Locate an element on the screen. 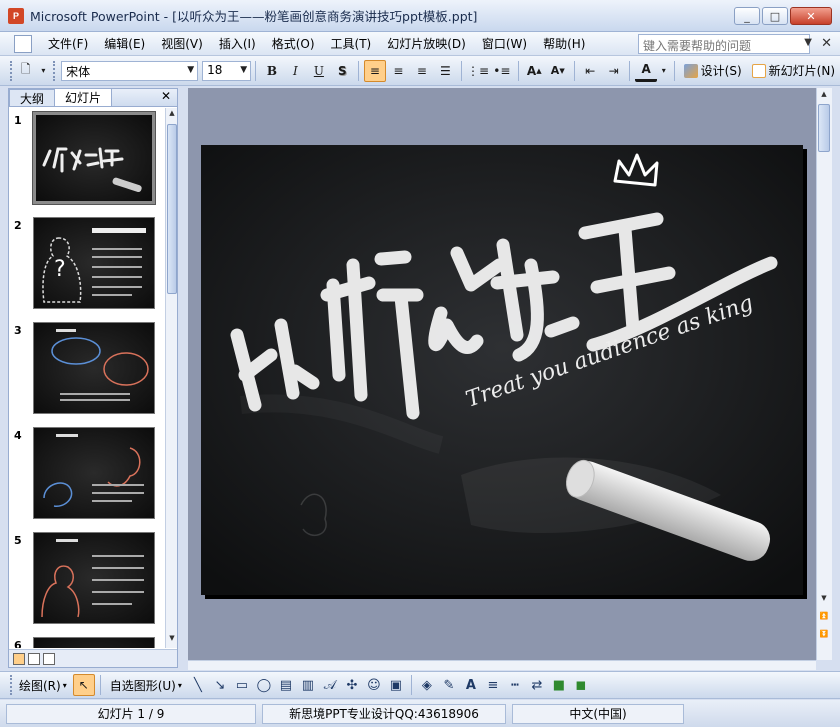 This screenshot has width=840, height=727. toolbar-options-icon: ▾ is located at coordinates (43, 71).